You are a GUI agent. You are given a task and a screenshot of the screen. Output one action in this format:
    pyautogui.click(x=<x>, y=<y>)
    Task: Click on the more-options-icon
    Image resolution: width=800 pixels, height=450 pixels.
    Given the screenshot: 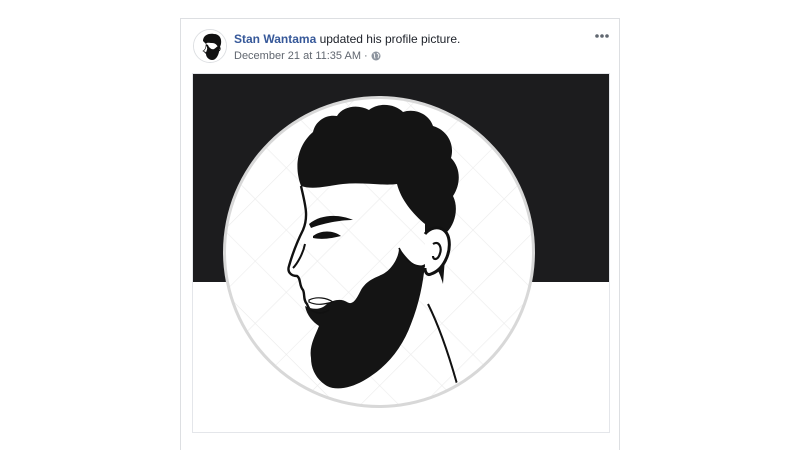 What is the action you would take?
    pyautogui.click(x=602, y=36)
    